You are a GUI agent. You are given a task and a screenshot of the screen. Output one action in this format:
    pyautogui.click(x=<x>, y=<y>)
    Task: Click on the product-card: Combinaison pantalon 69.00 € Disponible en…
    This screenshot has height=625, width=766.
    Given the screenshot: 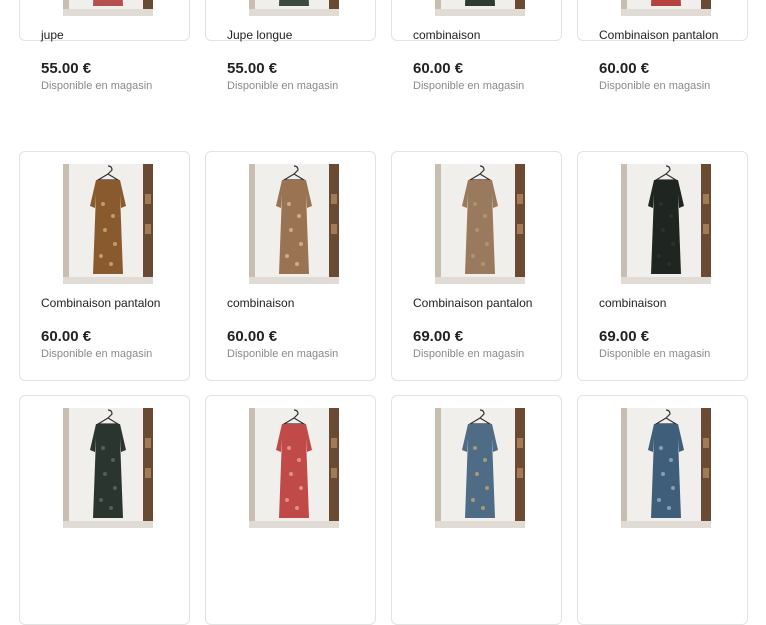 What is the action you would take?
    pyautogui.click(x=476, y=266)
    